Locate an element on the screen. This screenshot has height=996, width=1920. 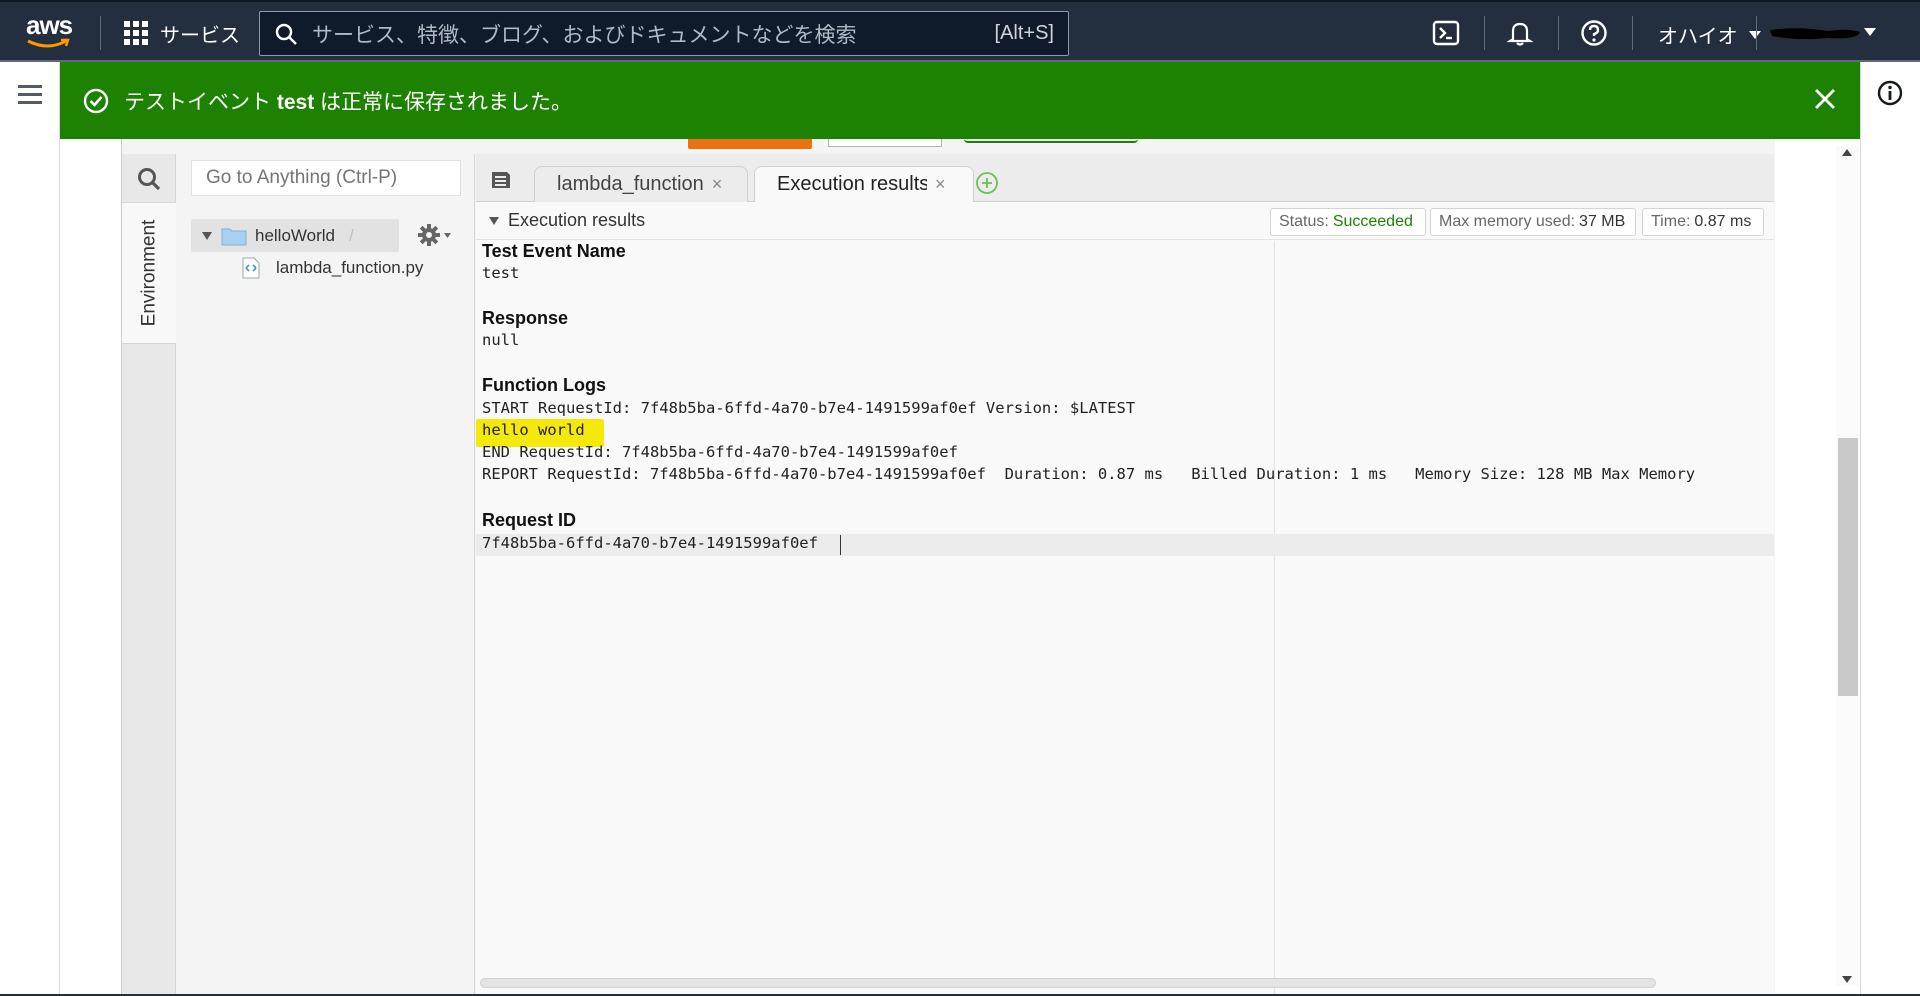
redacted-account-mark is located at coordinates (1823, 34).